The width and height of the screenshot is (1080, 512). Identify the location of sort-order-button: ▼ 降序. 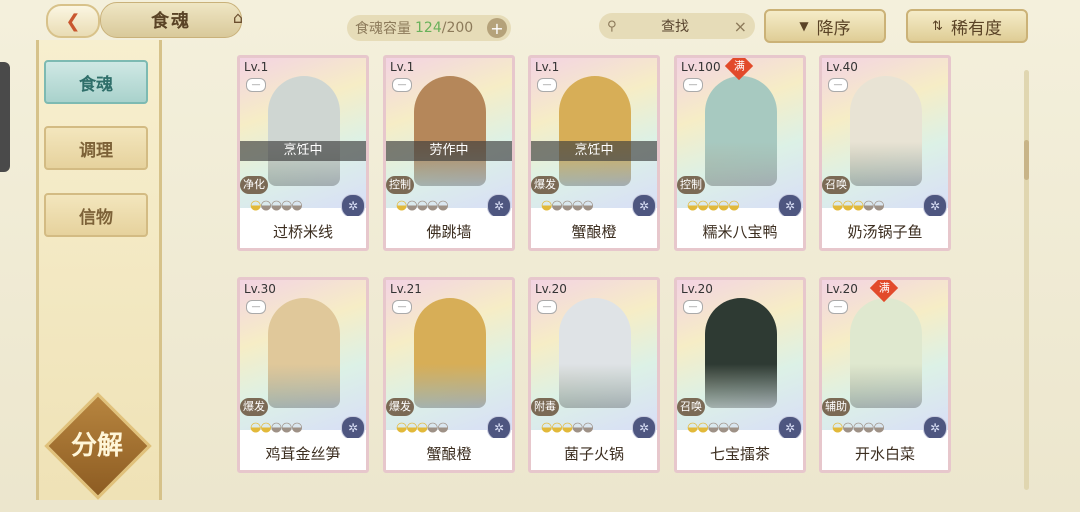
(825, 26).